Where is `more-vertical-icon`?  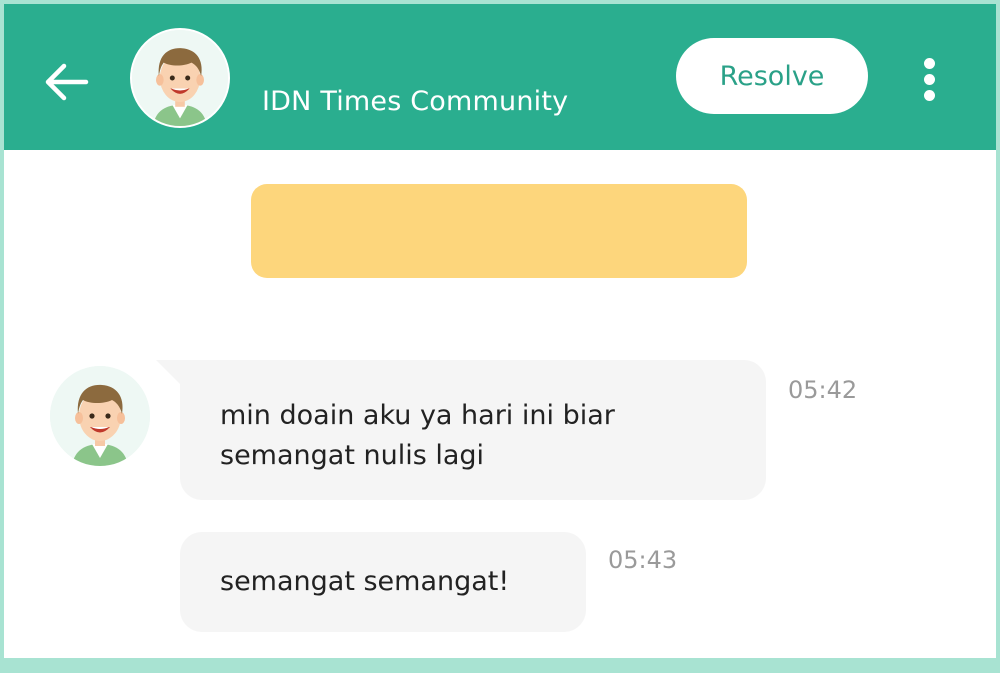 more-vertical-icon is located at coordinates (929, 79).